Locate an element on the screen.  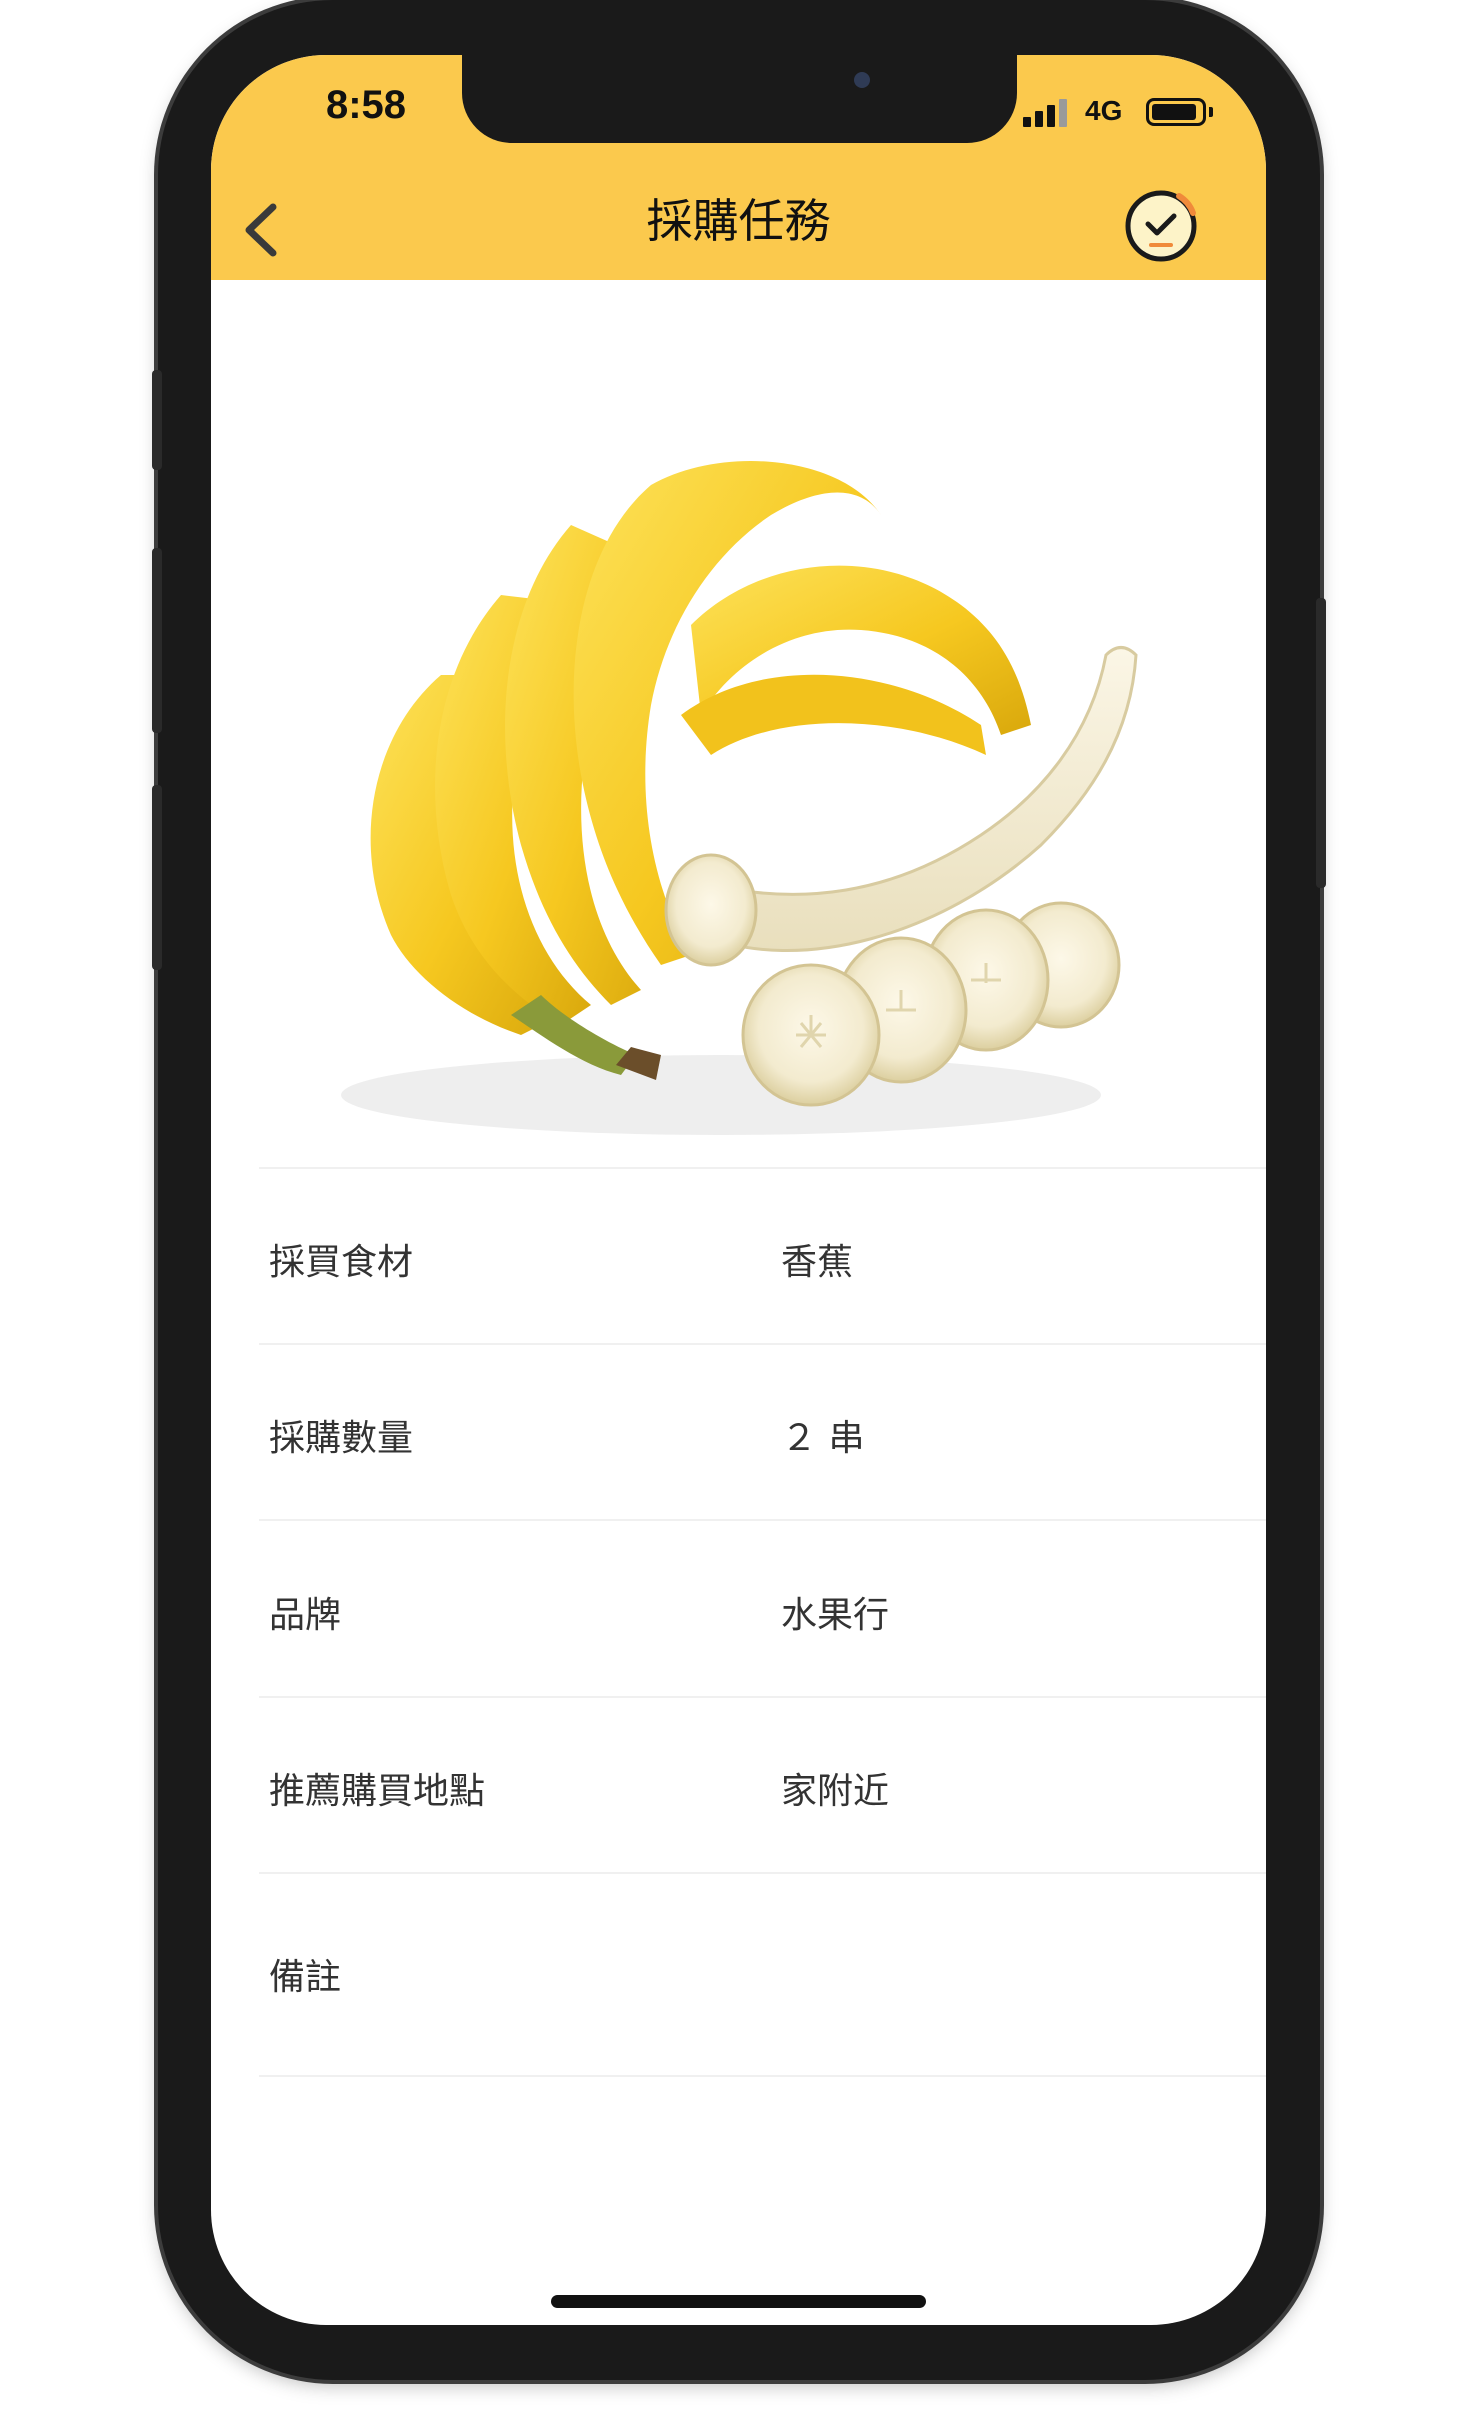
volume-up-button is located at coordinates (157, 640).